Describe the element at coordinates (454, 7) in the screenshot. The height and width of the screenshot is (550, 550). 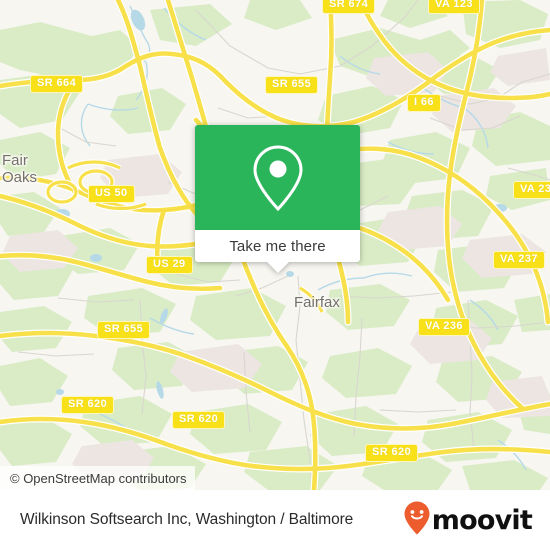
I see `road-shield-va-123: VA 123` at that location.